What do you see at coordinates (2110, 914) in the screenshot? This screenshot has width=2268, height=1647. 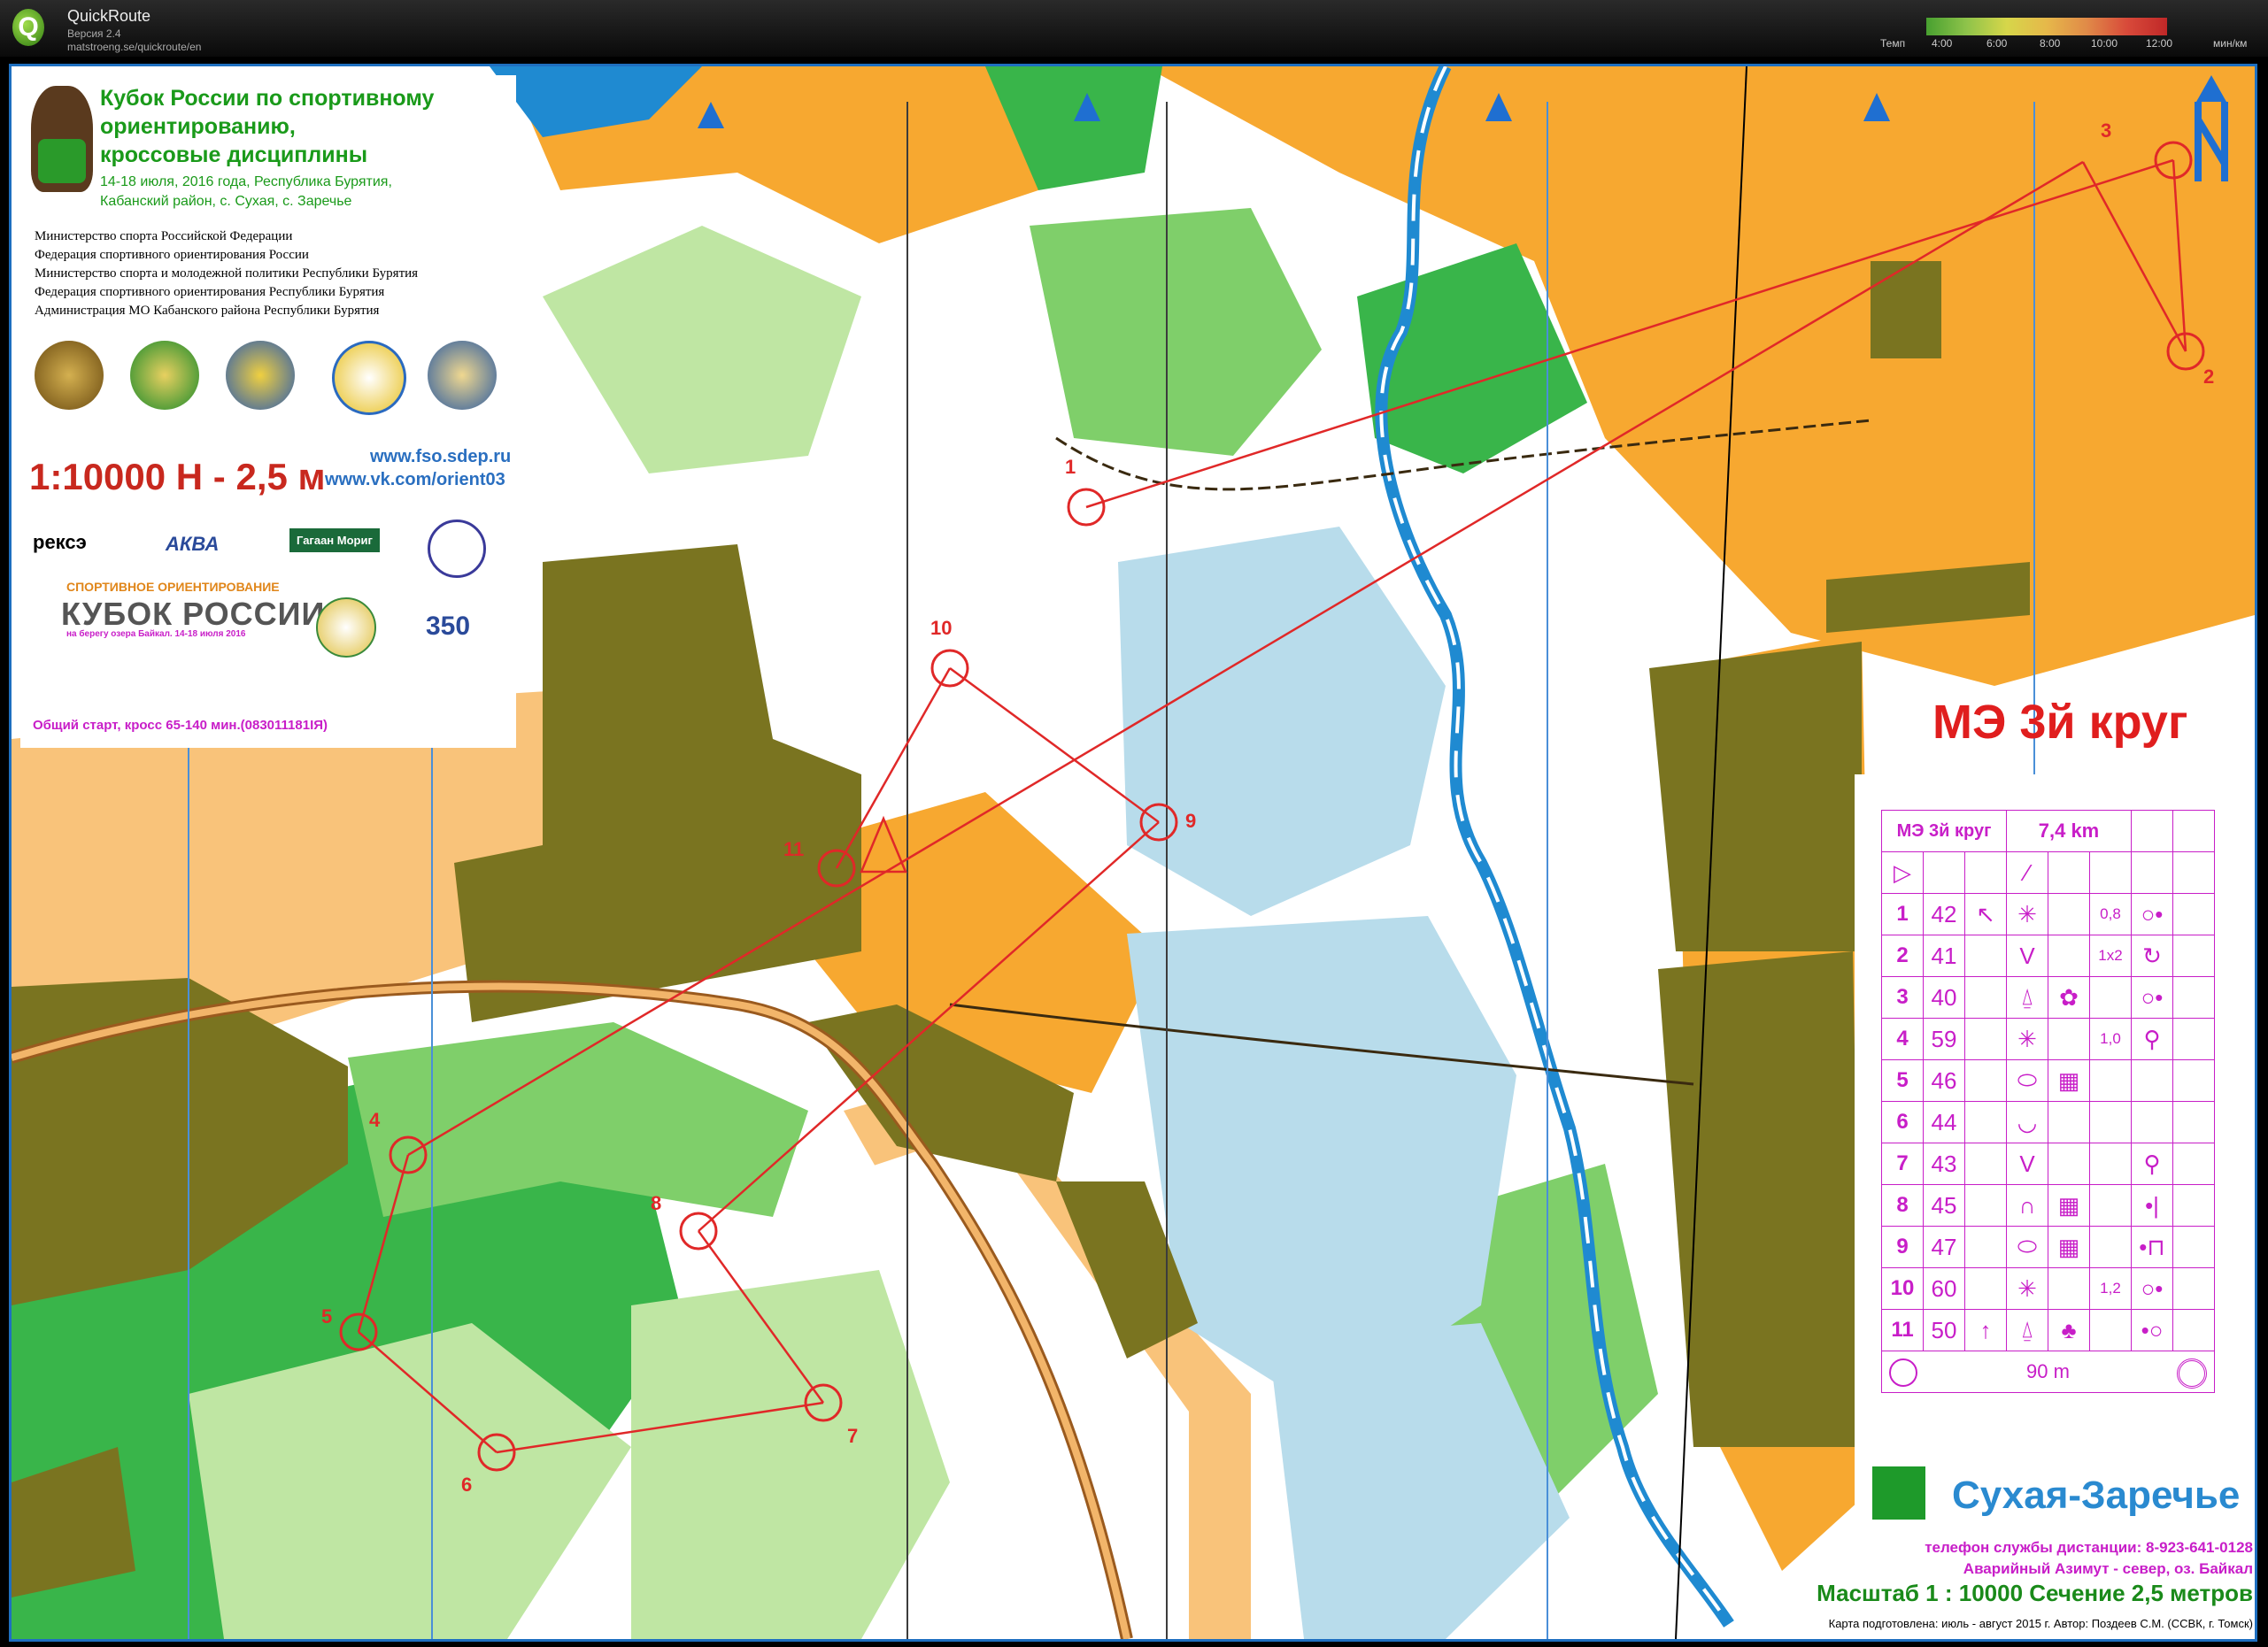 I see `control-f-cell: 0,8` at bounding box center [2110, 914].